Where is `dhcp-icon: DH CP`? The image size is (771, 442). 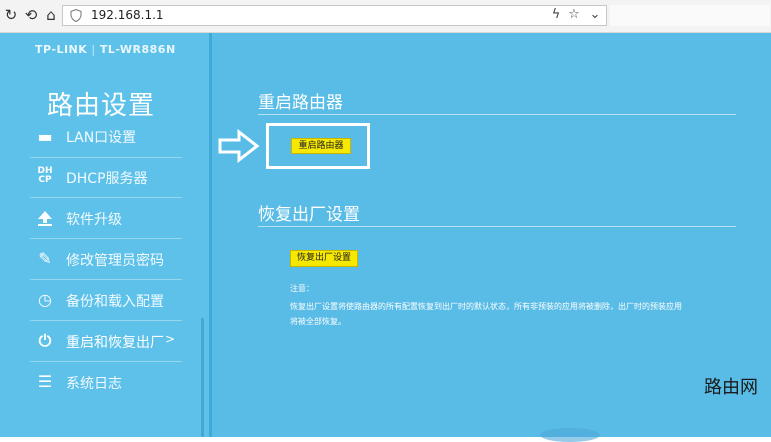 dhcp-icon: DH CP is located at coordinates (45, 175).